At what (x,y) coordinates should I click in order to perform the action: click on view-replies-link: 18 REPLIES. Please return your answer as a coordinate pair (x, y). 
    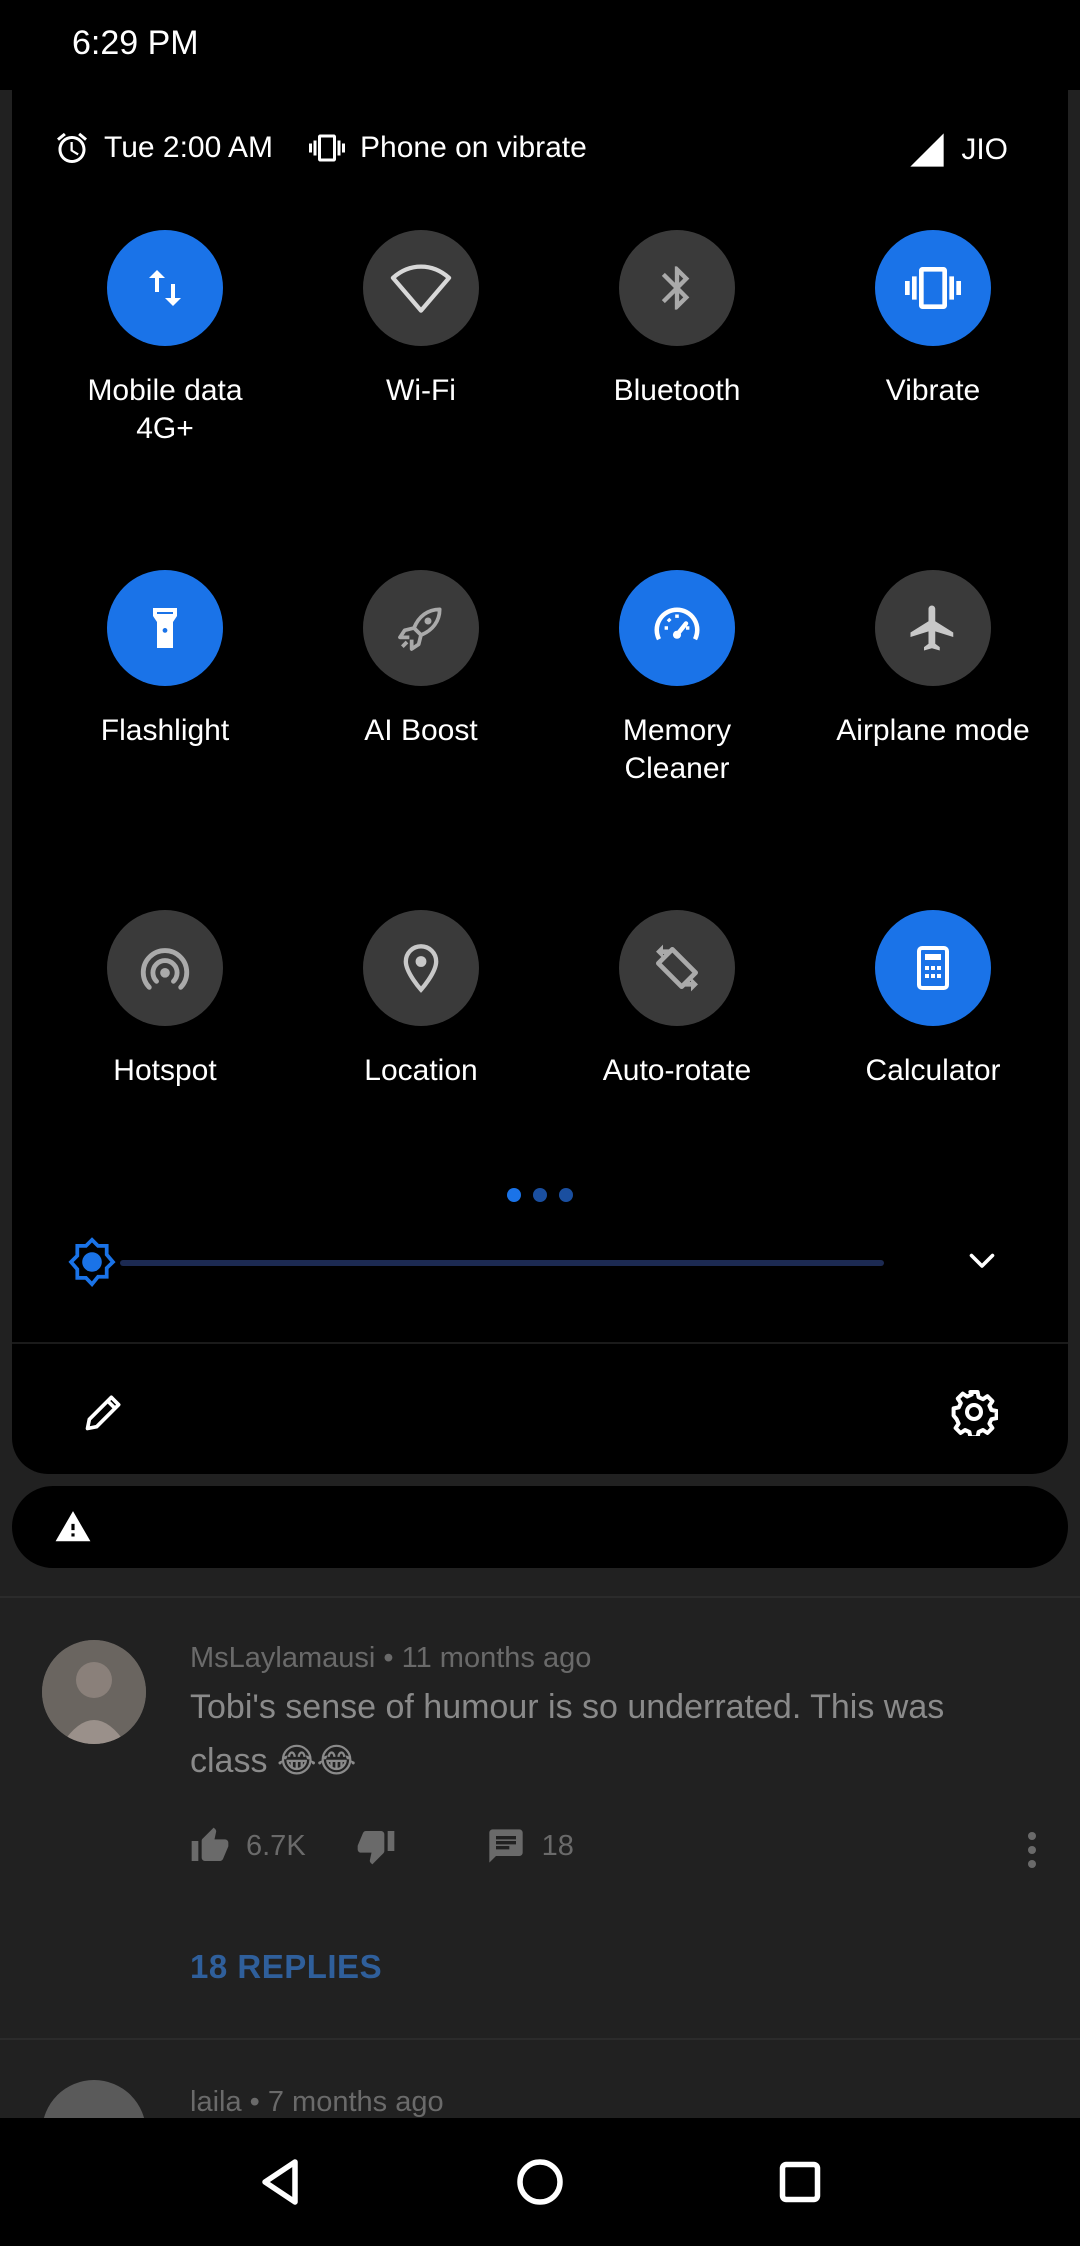
    Looking at the image, I should click on (286, 1967).